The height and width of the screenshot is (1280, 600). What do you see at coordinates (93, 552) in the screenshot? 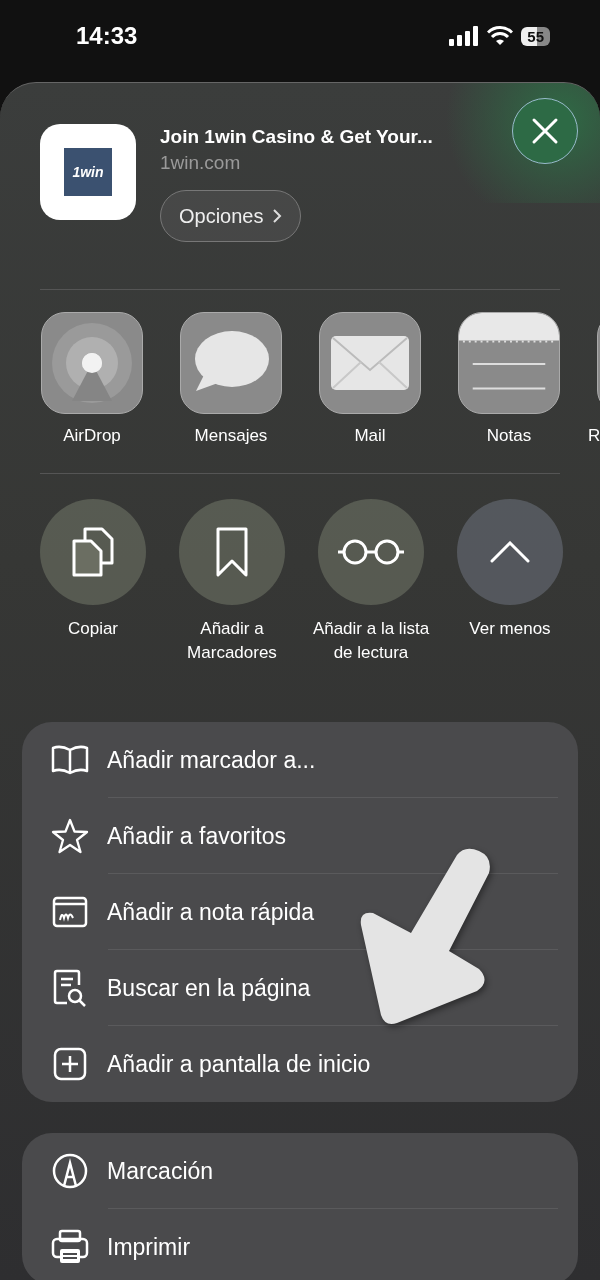
I see `copy-icon` at bounding box center [93, 552].